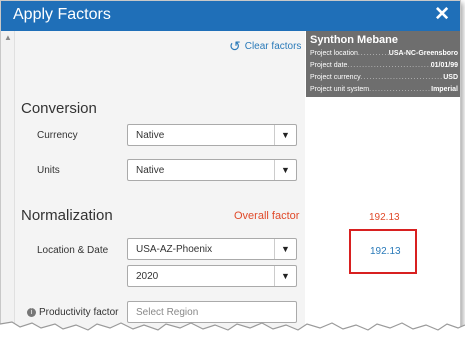  Describe the element at coordinates (79, 312) in the screenshot. I see `productivity-label-text: Productivity factor` at that location.